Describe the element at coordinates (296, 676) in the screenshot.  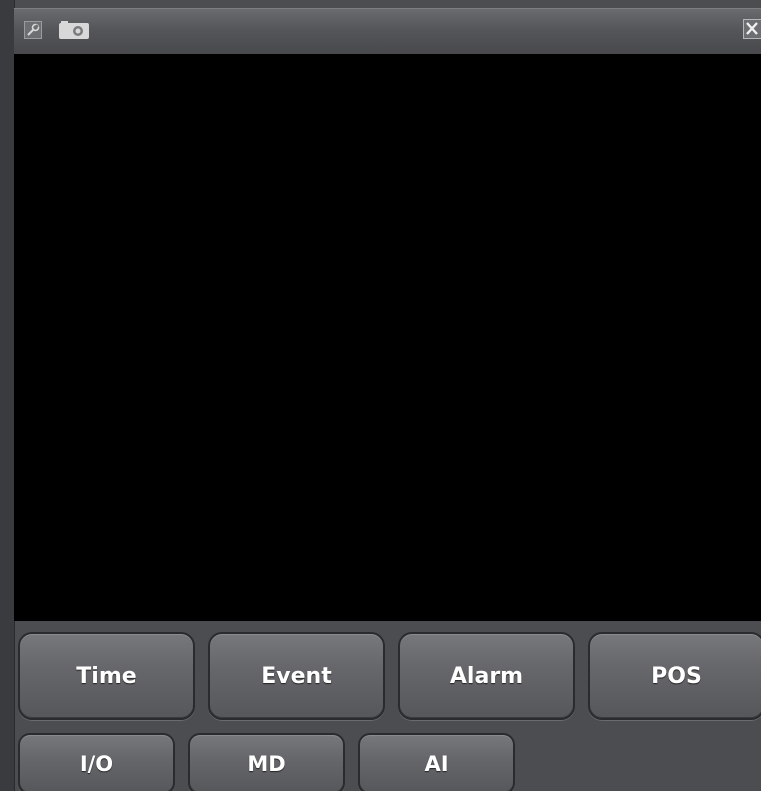
I see `event-search-button: Event` at that location.